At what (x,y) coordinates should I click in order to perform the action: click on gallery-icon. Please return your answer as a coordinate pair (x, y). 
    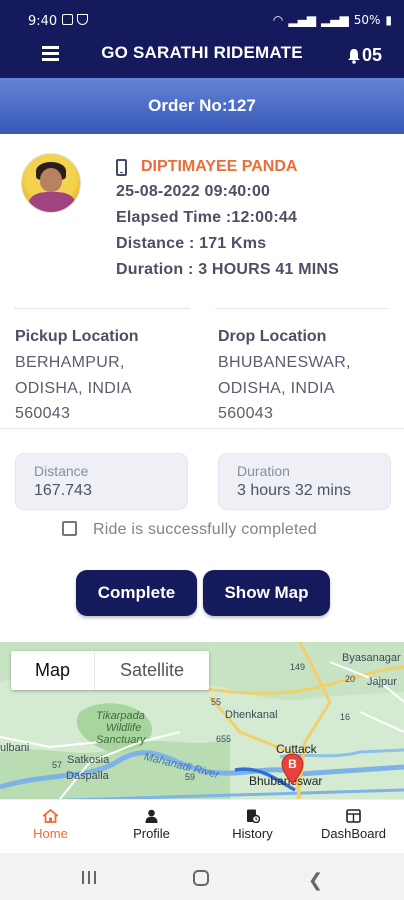
    Looking at the image, I should click on (67, 19).